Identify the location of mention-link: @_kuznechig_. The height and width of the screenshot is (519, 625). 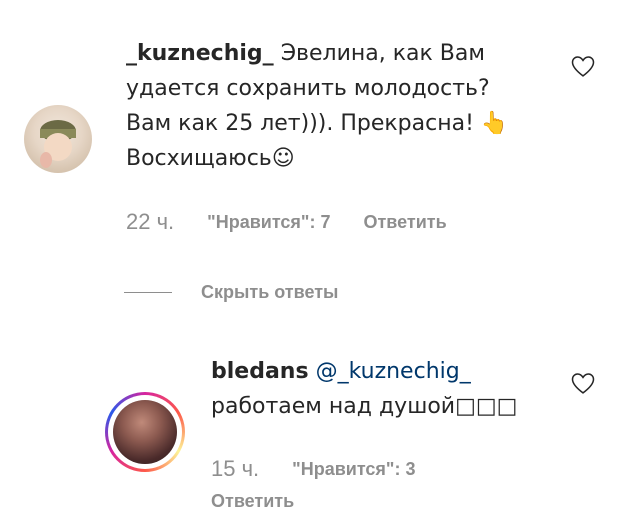
(393, 371).